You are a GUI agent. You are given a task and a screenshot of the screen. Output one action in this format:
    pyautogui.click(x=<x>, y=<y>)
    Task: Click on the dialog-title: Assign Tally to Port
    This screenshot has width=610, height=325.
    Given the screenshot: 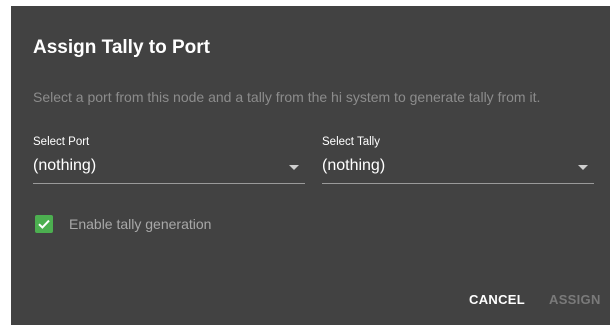 What is the action you would take?
    pyautogui.click(x=122, y=47)
    